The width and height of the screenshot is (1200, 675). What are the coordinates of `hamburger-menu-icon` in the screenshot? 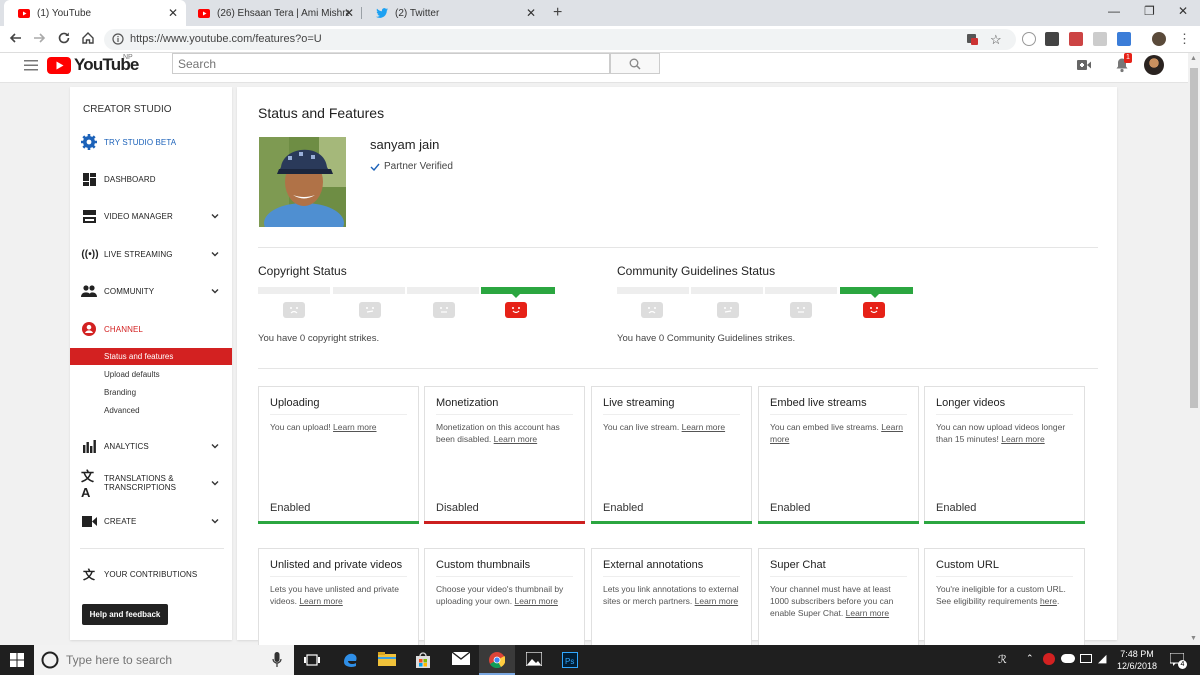 It's located at (31, 65).